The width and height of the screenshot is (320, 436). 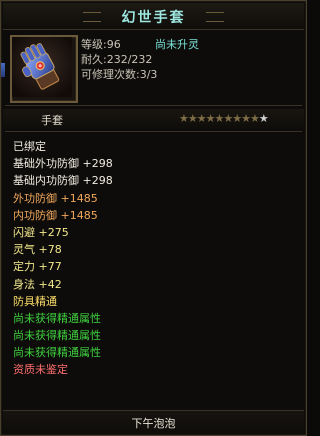 I want to click on attribute-line: 内功防御 +1485, so click(x=55, y=215).